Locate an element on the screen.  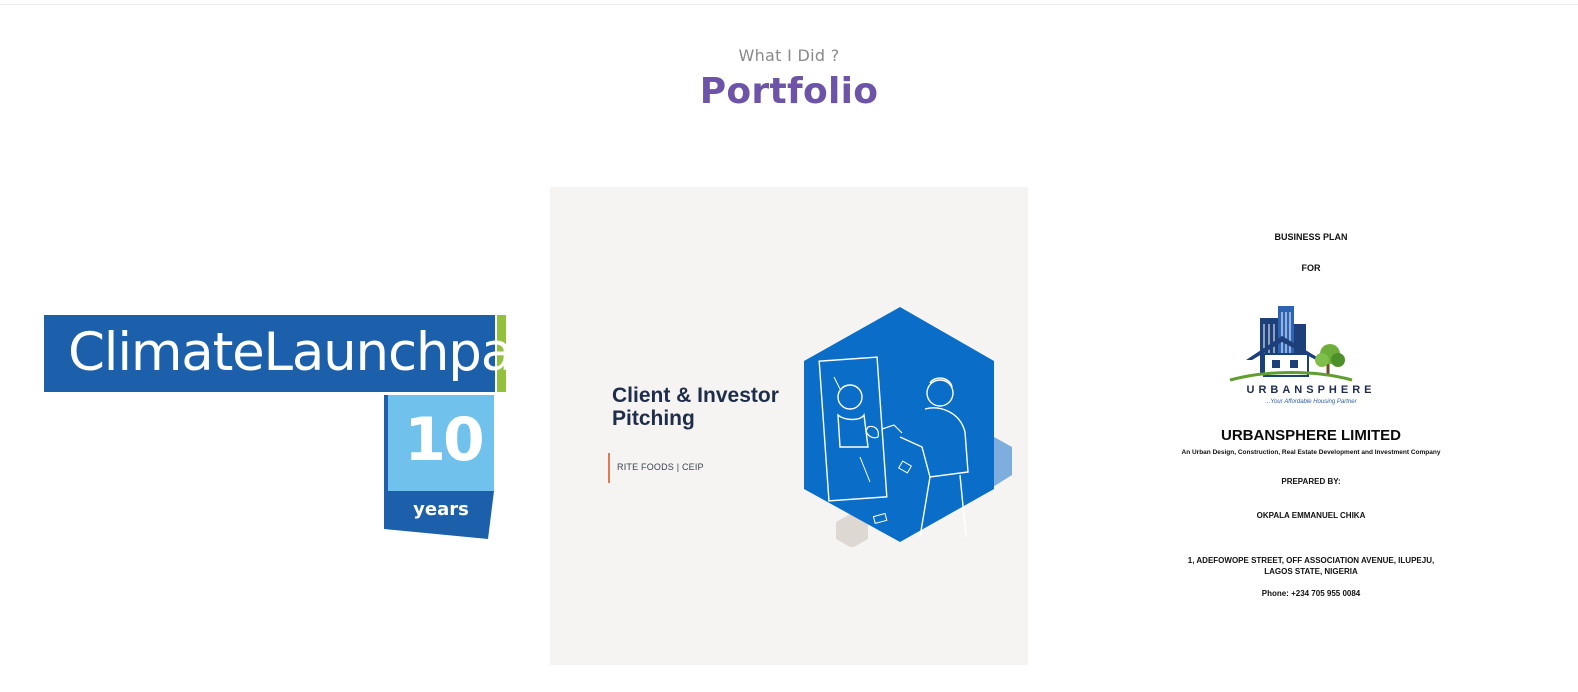
author-name: OKPALA EMMANUEL CHIKA is located at coordinates (1311, 515).